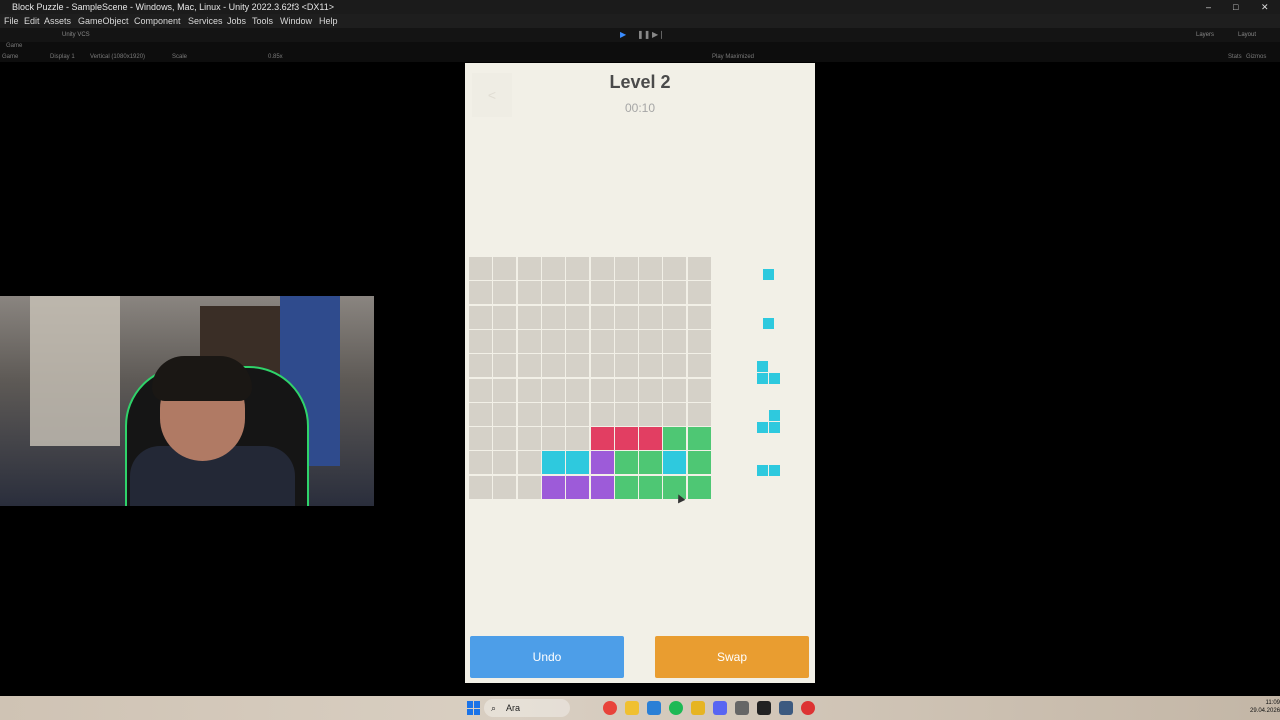 The height and width of the screenshot is (720, 1280). What do you see at coordinates (103, 21) in the screenshot?
I see `menu-gameobject: GameObject` at bounding box center [103, 21].